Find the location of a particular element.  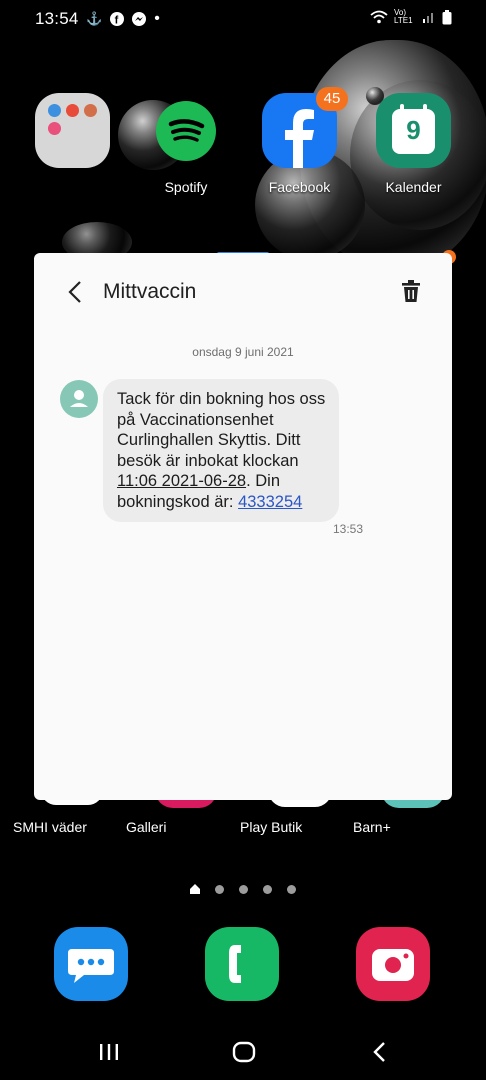

app-spotify: Spotify is located at coordinates (186, 150).